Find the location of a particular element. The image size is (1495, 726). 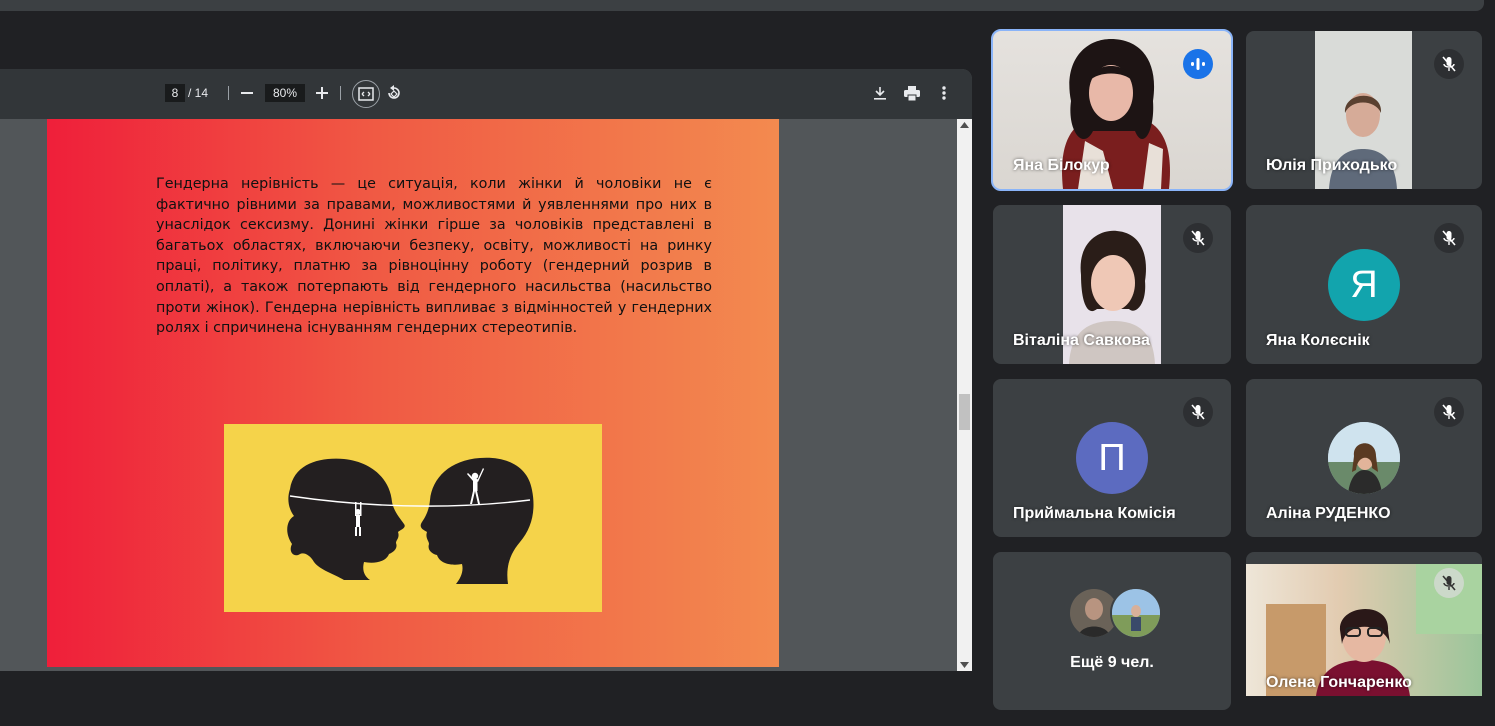

participant-name: Олена Гончаренко is located at coordinates (1339, 682).